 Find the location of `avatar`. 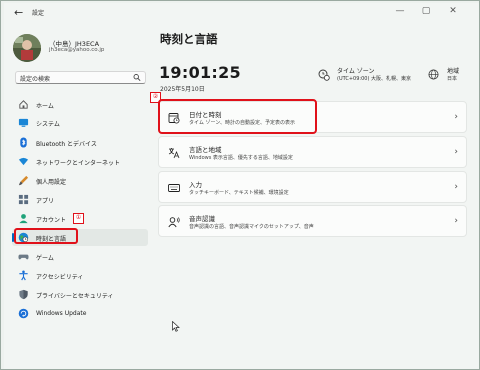

avatar is located at coordinates (27, 48).